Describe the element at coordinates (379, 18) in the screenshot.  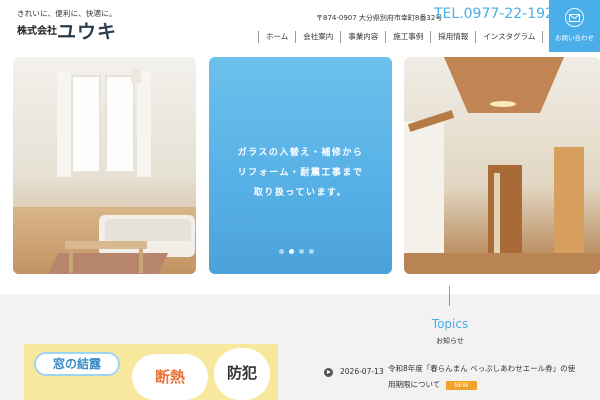
I see `company-address: 〒874-0907 大分県別府市幸町8番32号` at that location.